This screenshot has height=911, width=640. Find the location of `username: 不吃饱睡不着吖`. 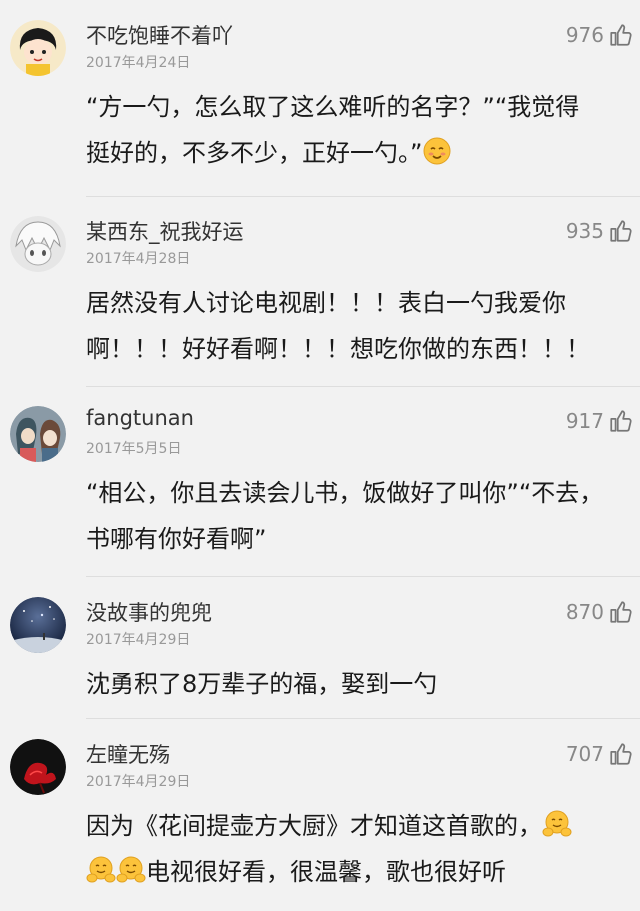

username: 不吃饱睡不着吖 is located at coordinates (159, 35).